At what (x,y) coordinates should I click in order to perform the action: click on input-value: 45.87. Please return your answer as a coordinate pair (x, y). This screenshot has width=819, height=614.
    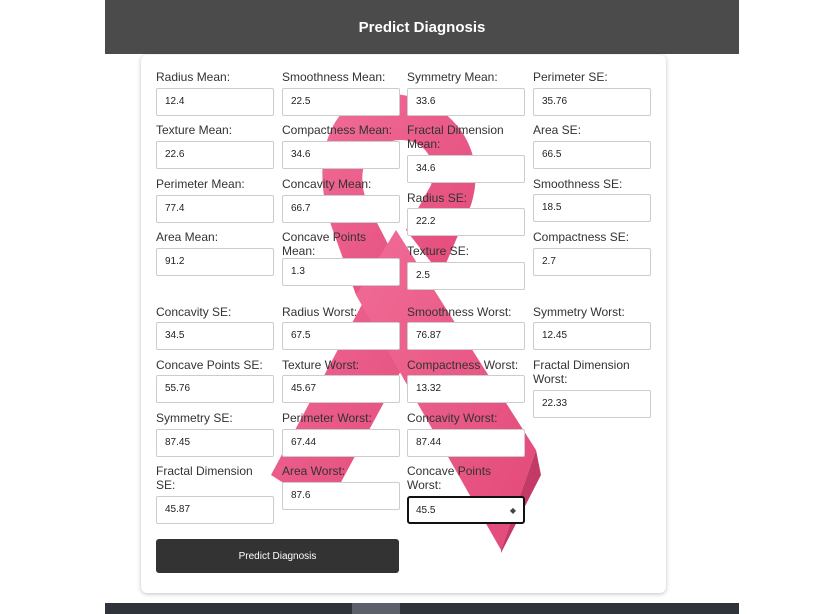
    Looking at the image, I should click on (178, 509).